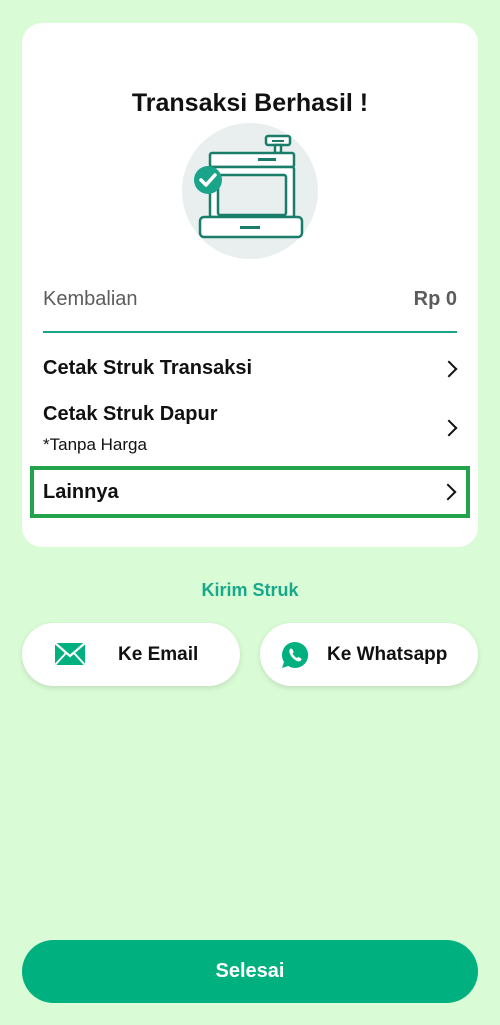 This screenshot has height=1025, width=500. I want to click on menu-item-label: Cetak Struk Dapur, so click(130, 414).